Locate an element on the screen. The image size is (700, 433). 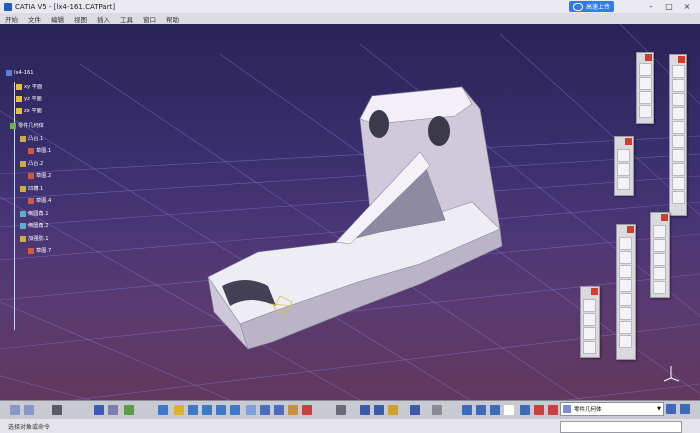
tree-item: 加强肋.1 is located at coordinates (34, 238).